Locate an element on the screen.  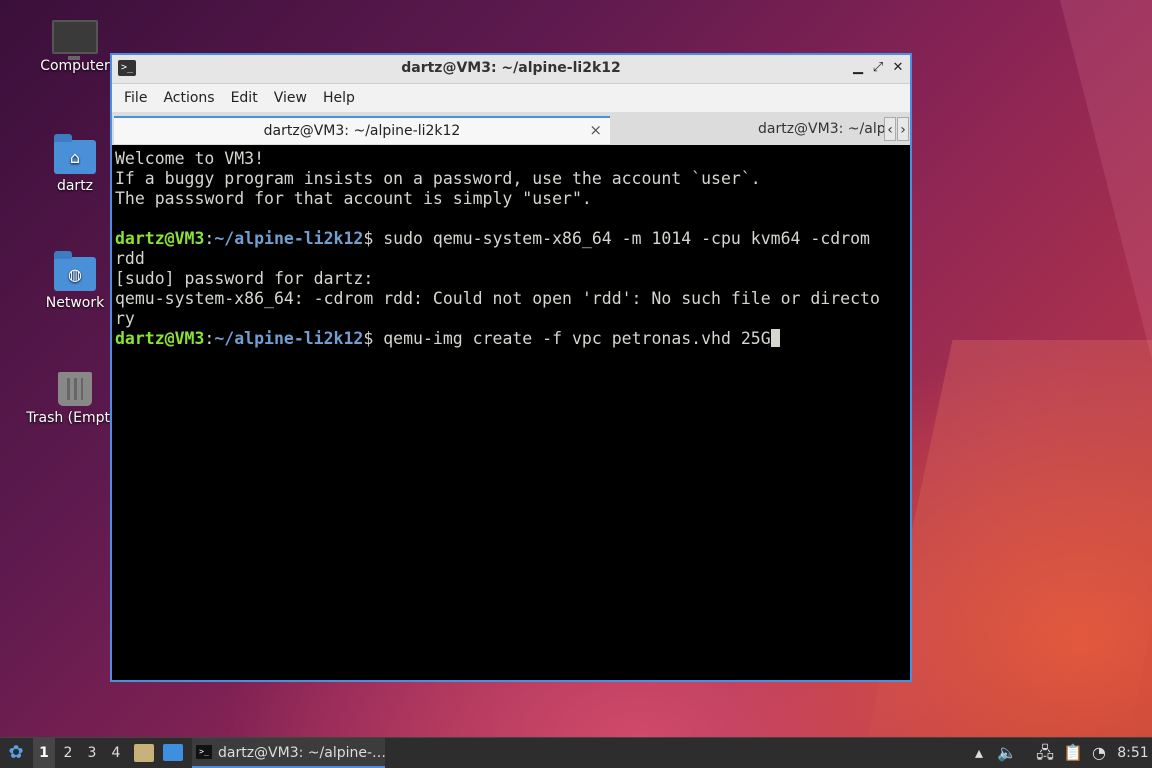
show-desktop-icon is located at coordinates (173, 752).